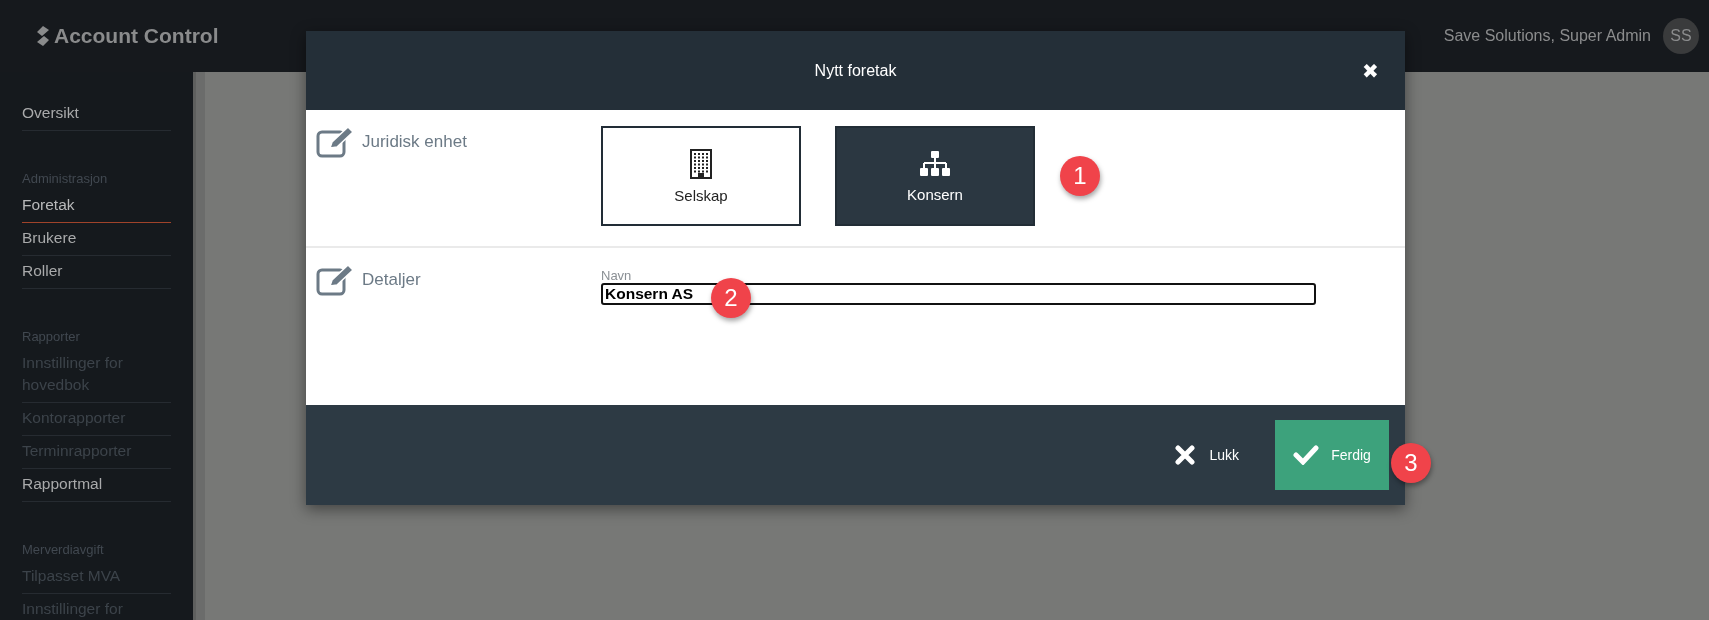 Image resolution: width=1709 pixels, height=620 pixels. What do you see at coordinates (96, 114) in the screenshot?
I see `sidebar-item: Oversikt` at bounding box center [96, 114].